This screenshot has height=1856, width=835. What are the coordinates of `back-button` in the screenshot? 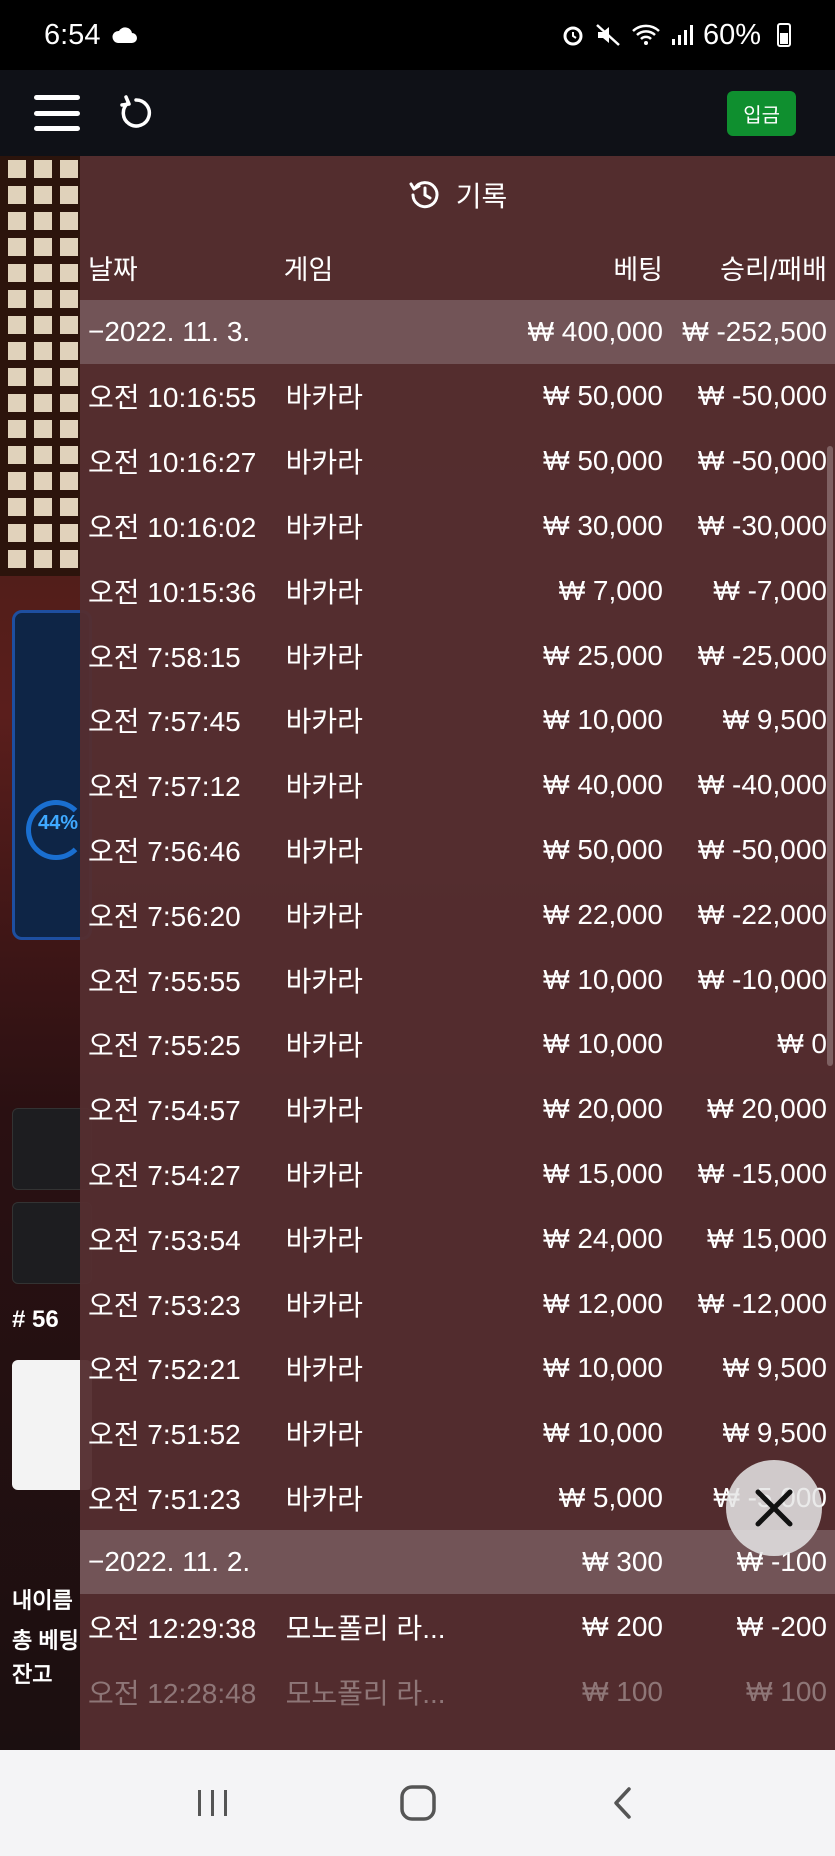 It's located at (623, 1803).